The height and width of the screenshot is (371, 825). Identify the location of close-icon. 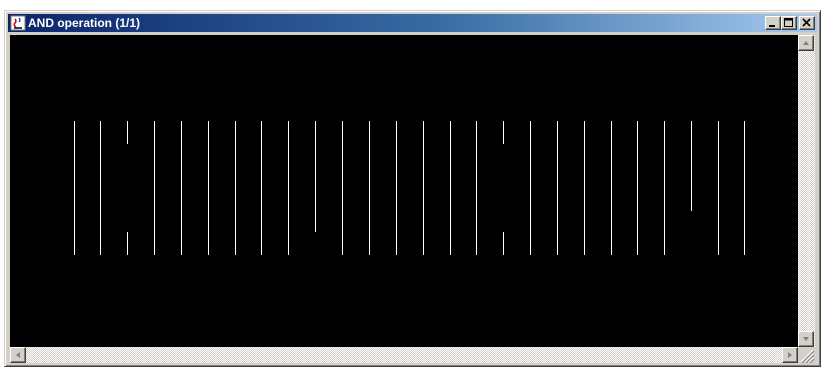
(806, 22).